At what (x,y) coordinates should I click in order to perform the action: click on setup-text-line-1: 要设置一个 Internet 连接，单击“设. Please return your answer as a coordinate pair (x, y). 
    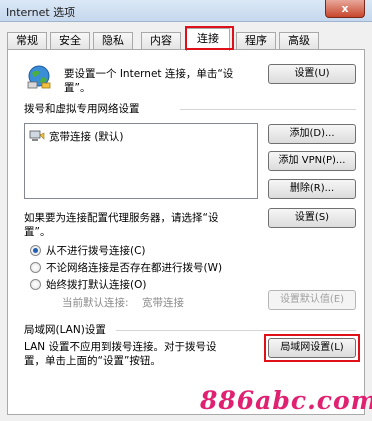
    Looking at the image, I should click on (149, 74).